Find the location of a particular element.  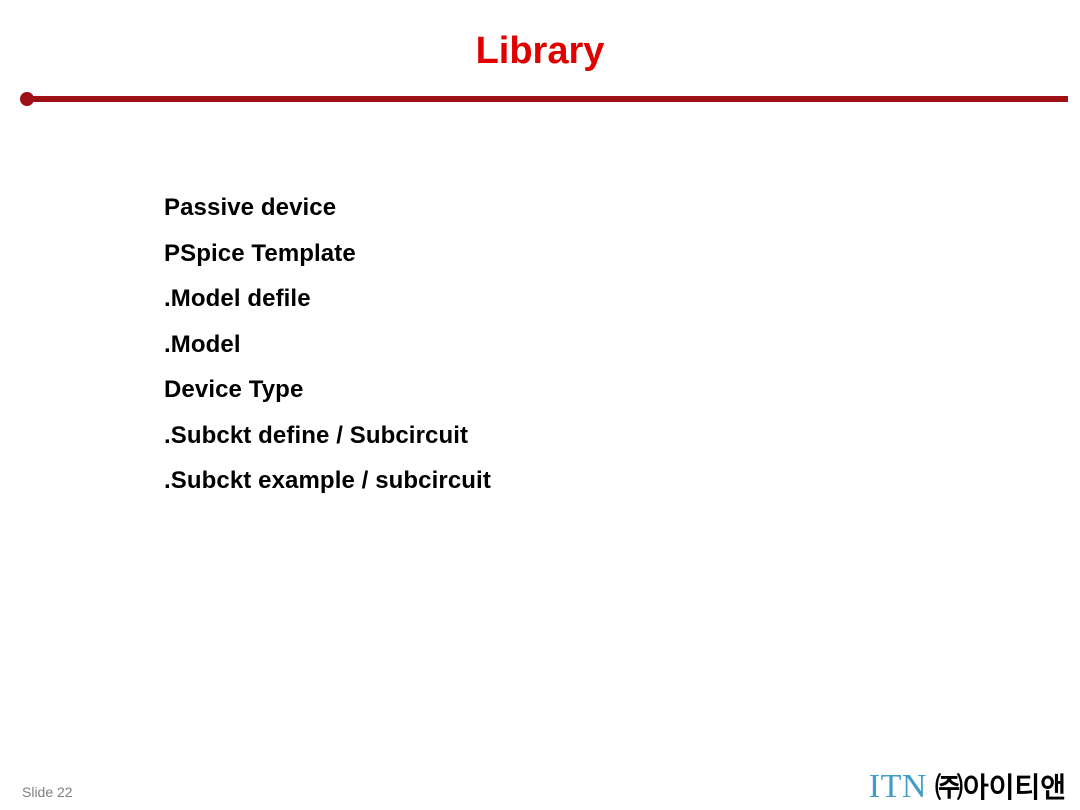

logo-company-name: ㈜아이티앤 is located at coordinates (1000, 787).